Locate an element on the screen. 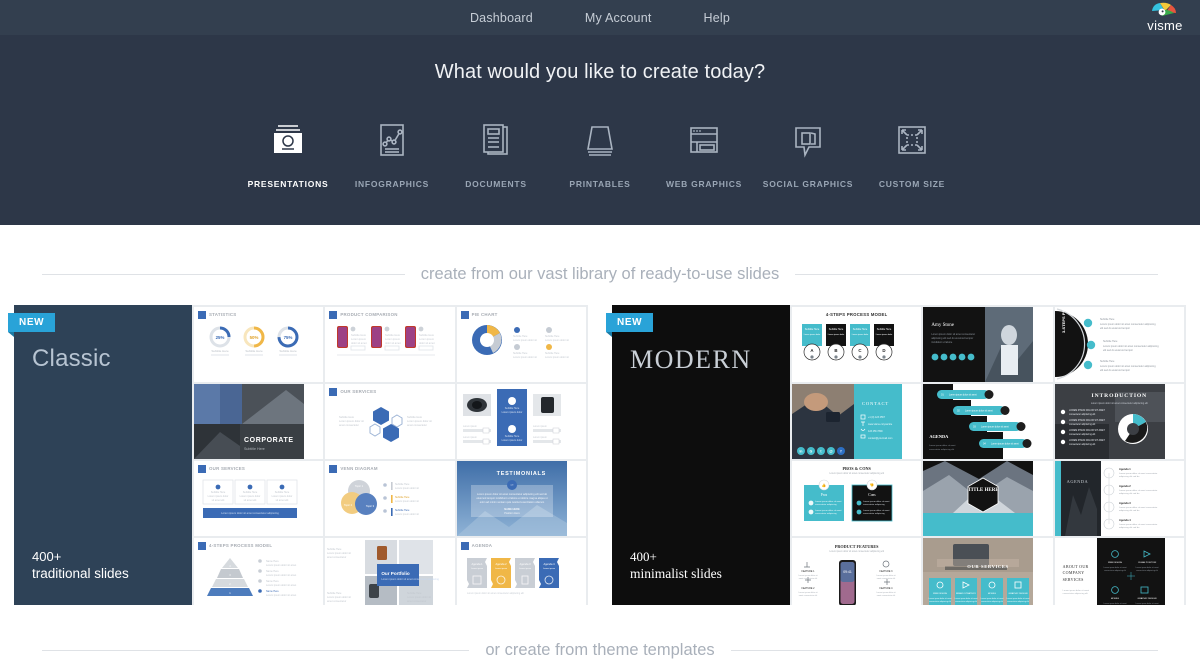  browser-window-icon is located at coordinates (704, 140).